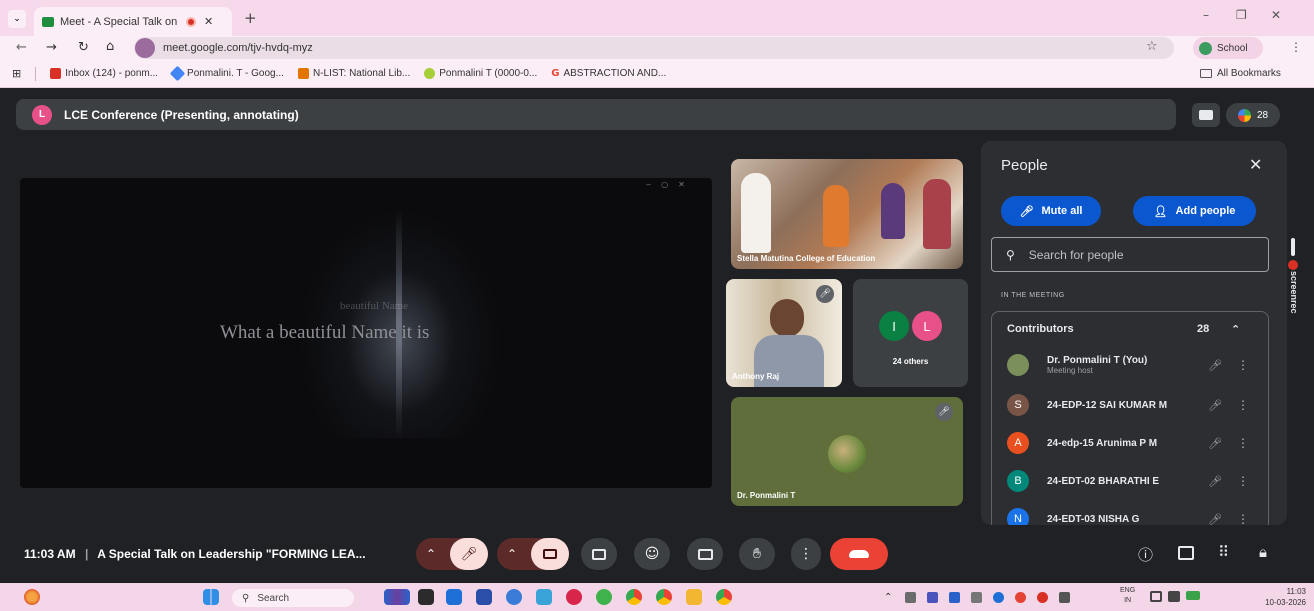 This screenshot has width=1314, height=611. What do you see at coordinates (1132, 329) in the screenshot?
I see `contributors-header: Contributors 28 ⌃` at bounding box center [1132, 329].